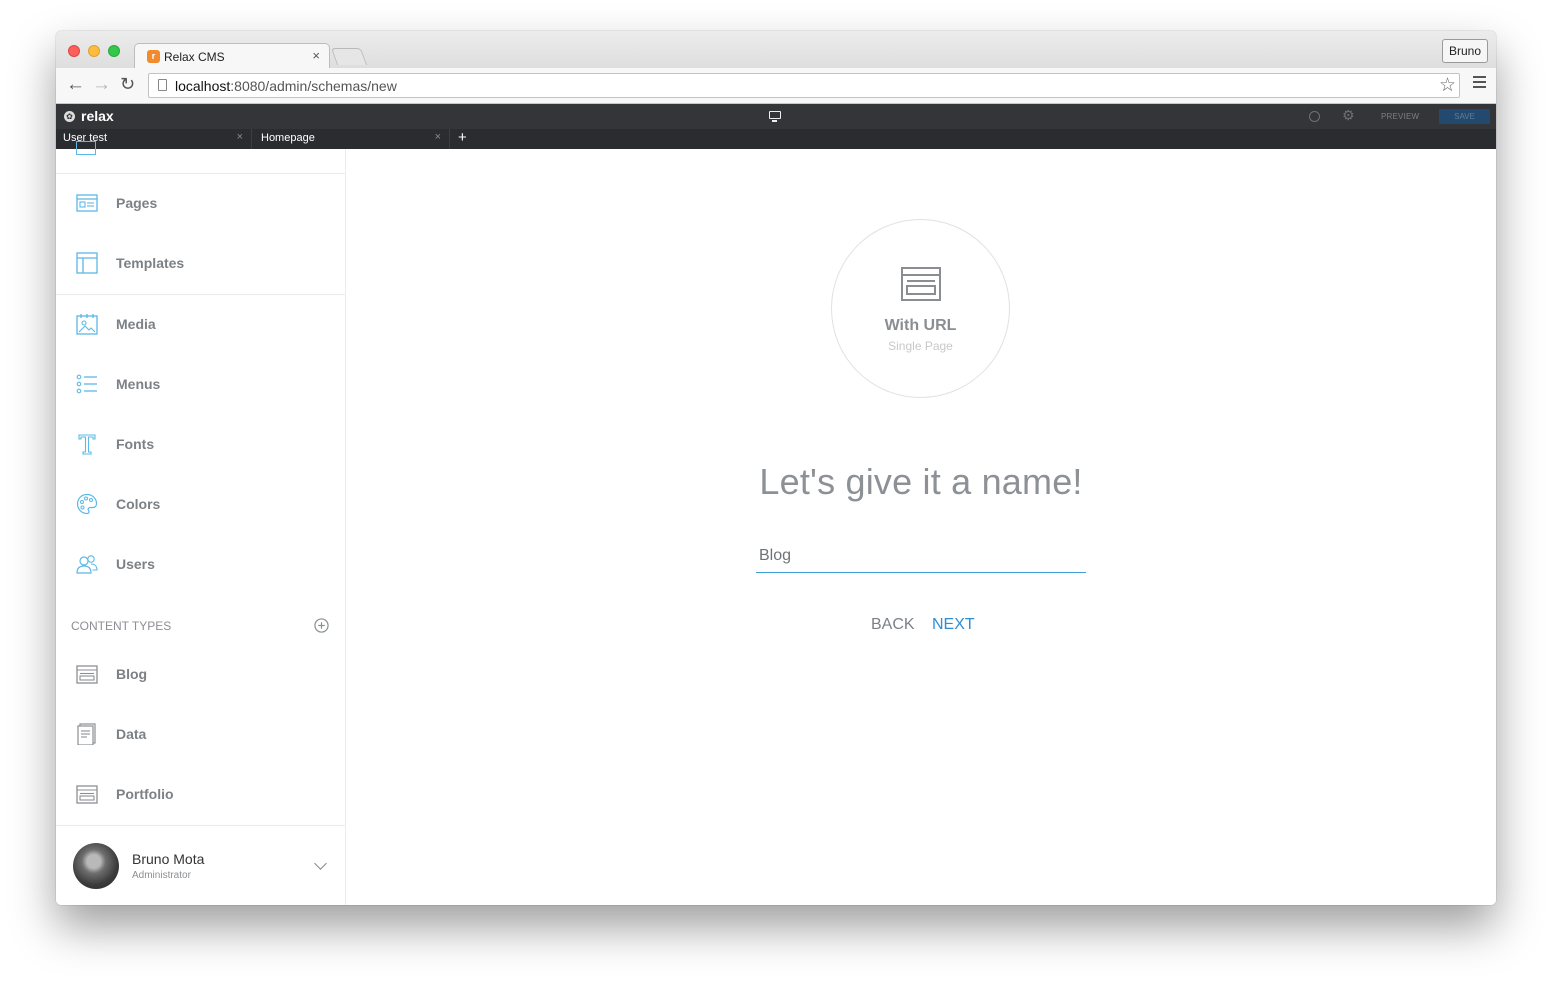 This screenshot has width=1552, height=985. I want to click on clock-icon, so click(1314, 116).